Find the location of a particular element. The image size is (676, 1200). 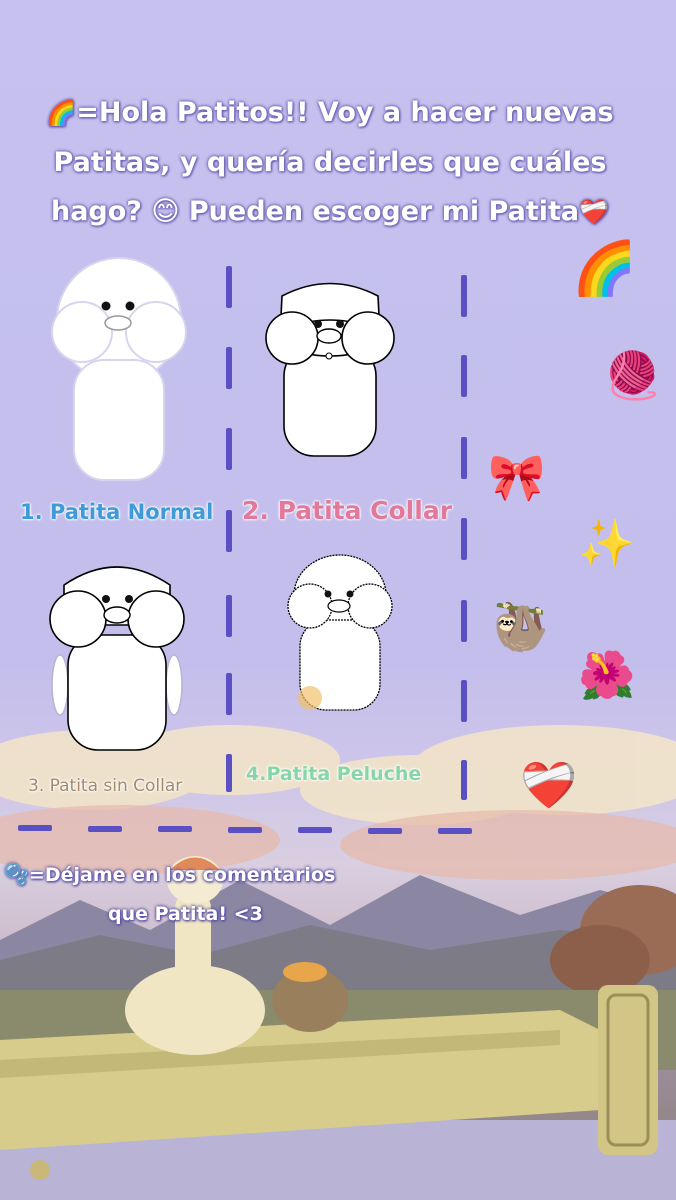

title-line-1: 🌈=Hola Patitos!! Voy a hacer nuevas is located at coordinates (330, 113).